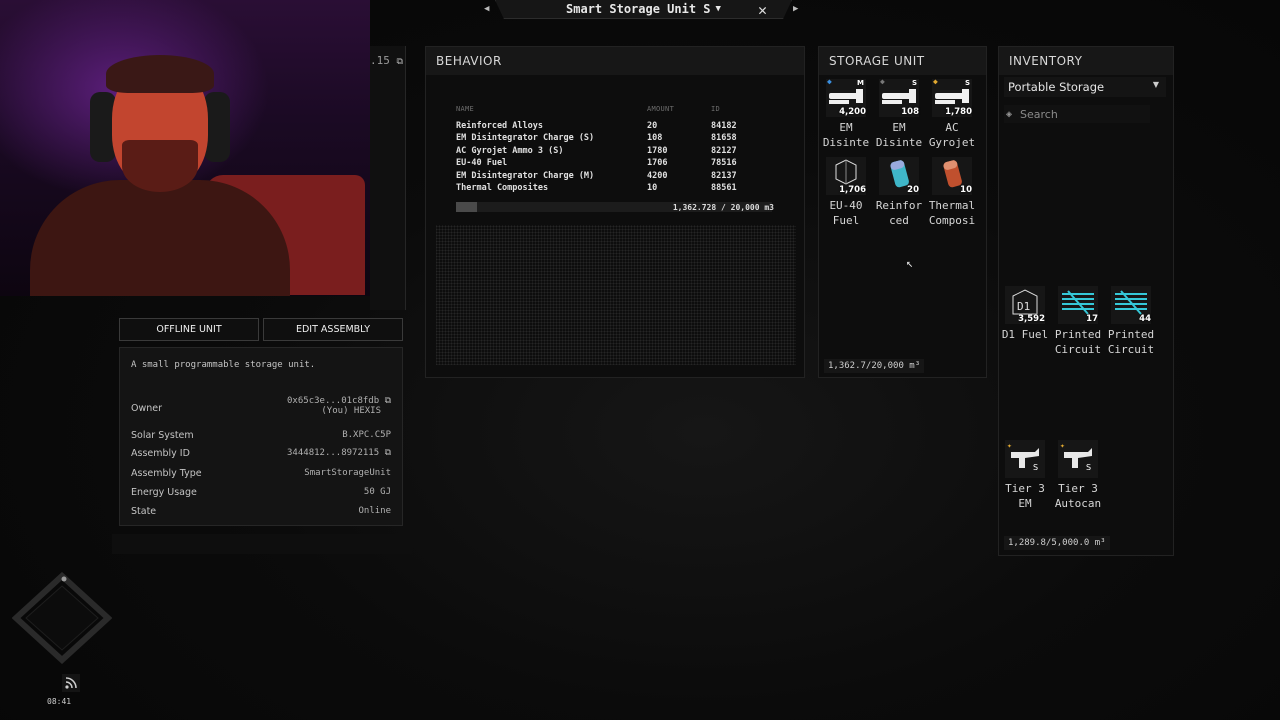  I want to click on mouse-cursor-icon: ↖, so click(910, 263).